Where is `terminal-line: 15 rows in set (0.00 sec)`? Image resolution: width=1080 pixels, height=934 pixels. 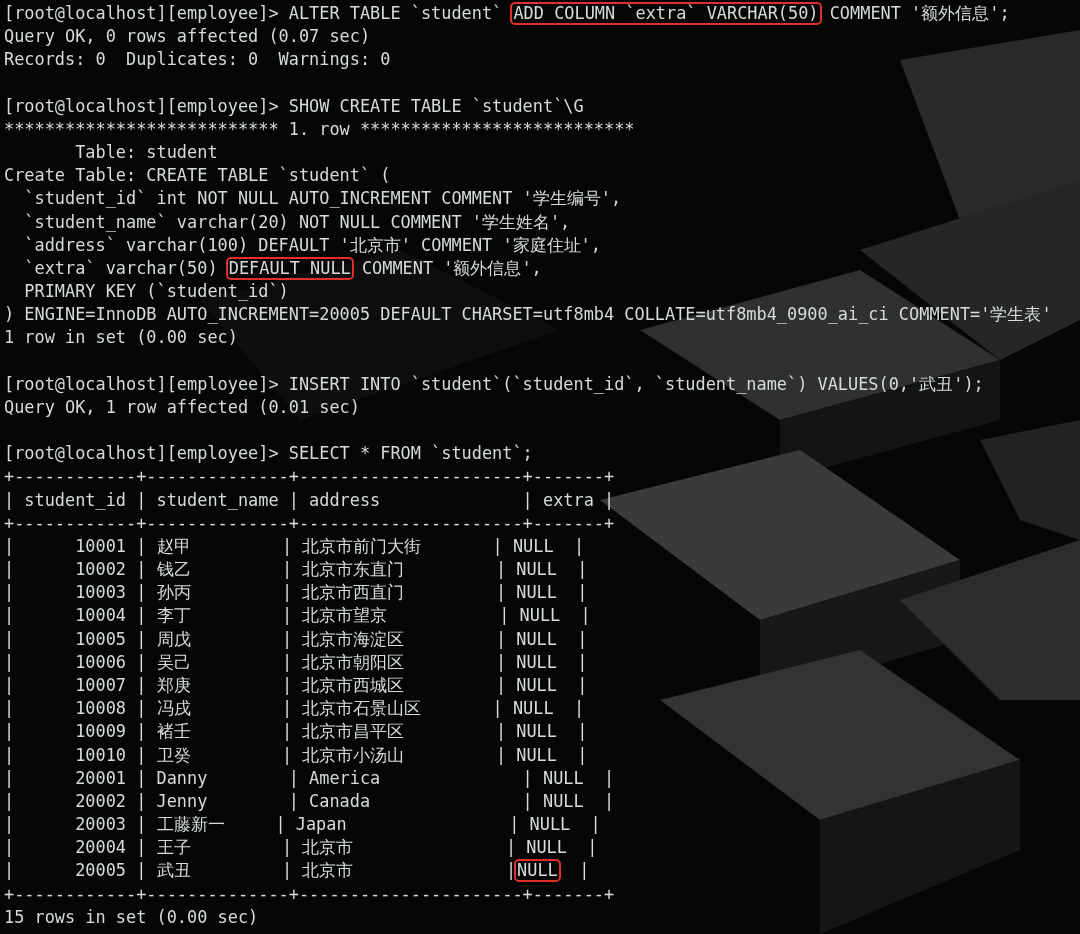 terminal-line: 15 rows in set (0.00 sec) is located at coordinates (131, 917).